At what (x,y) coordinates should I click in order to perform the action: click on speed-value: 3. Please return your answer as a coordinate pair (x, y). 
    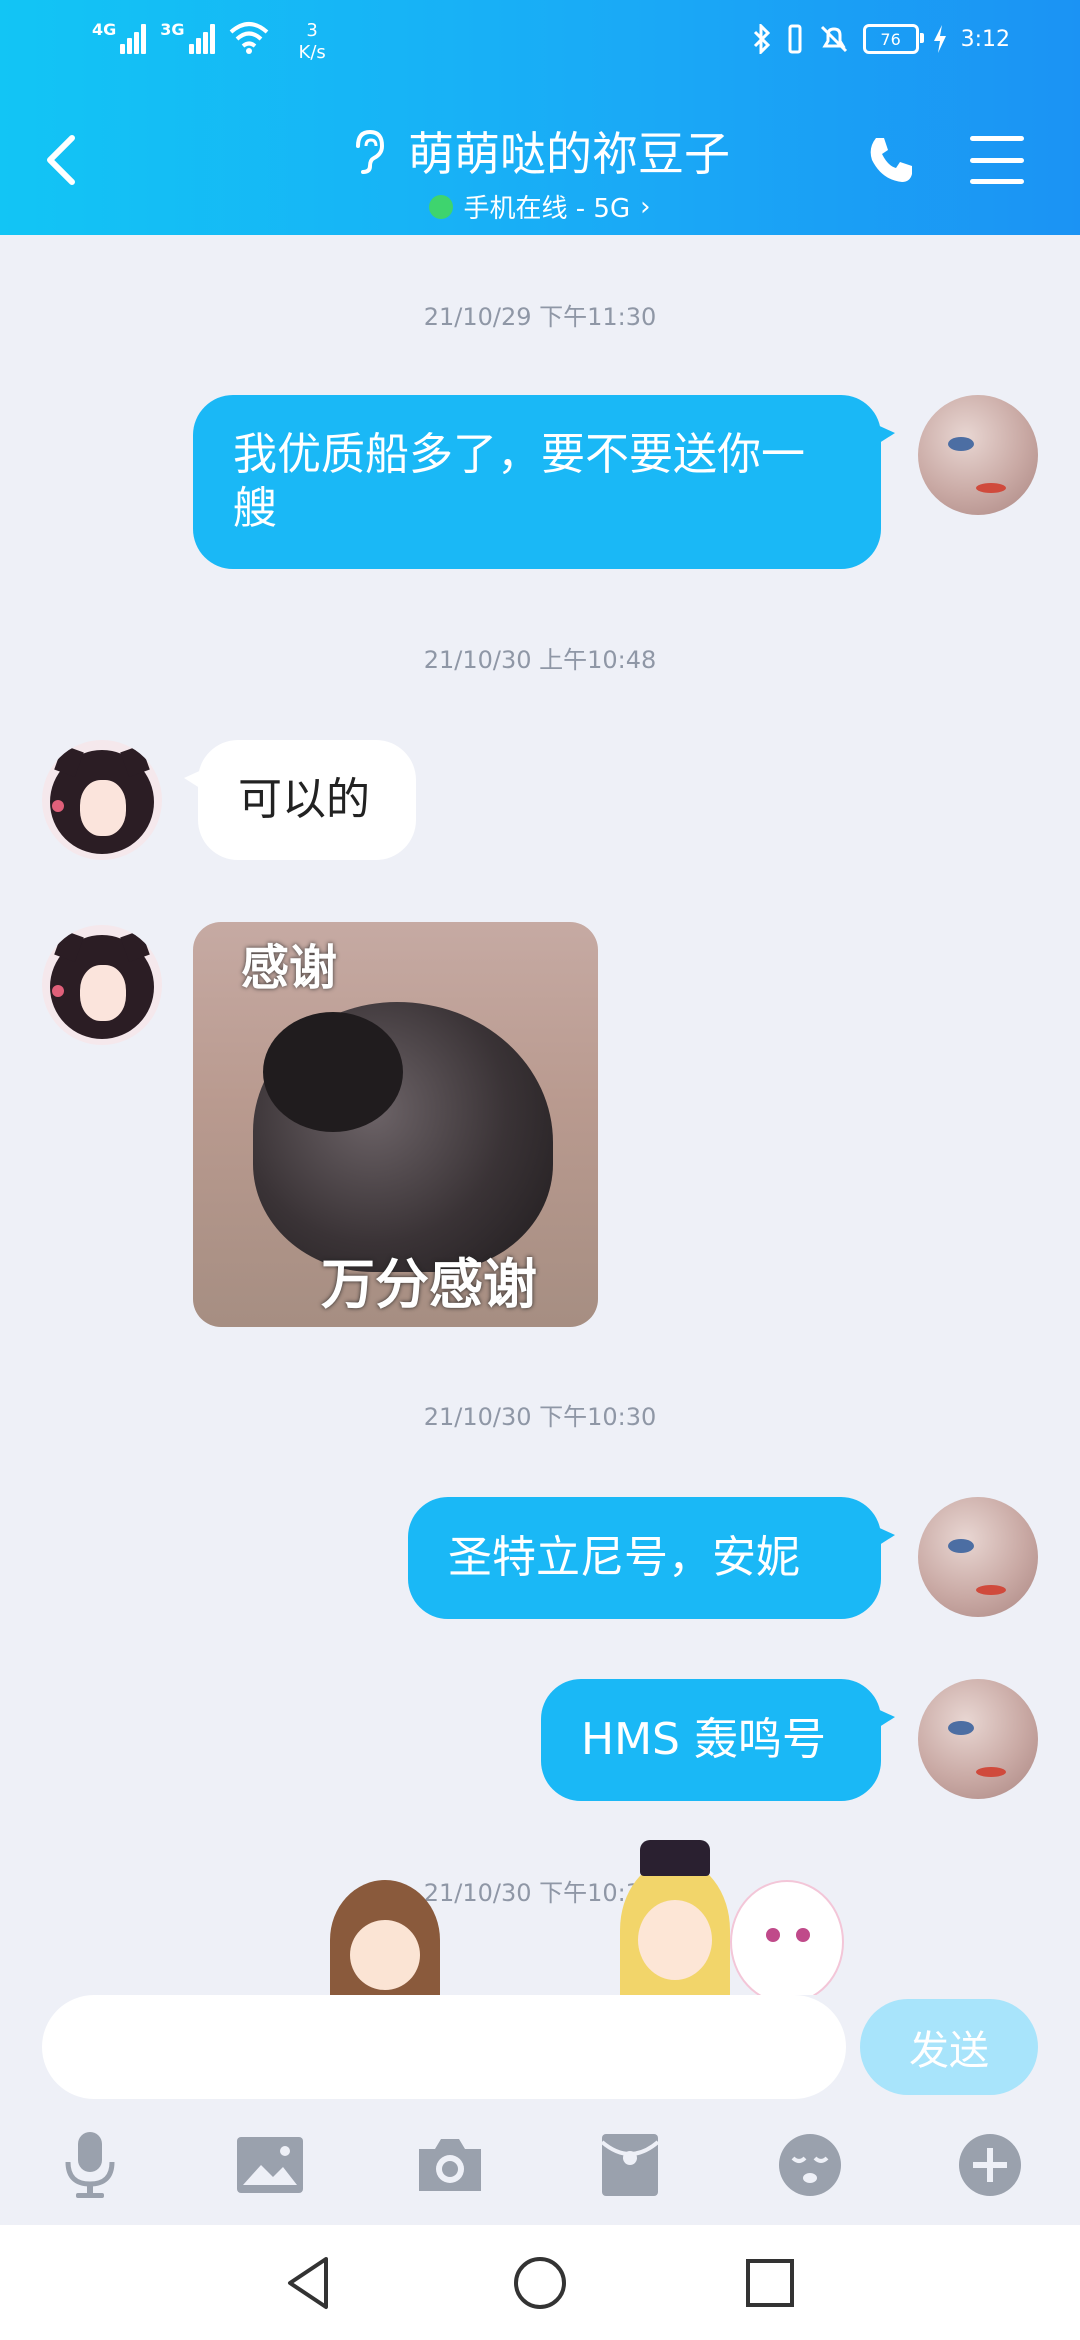
    Looking at the image, I should click on (312, 30).